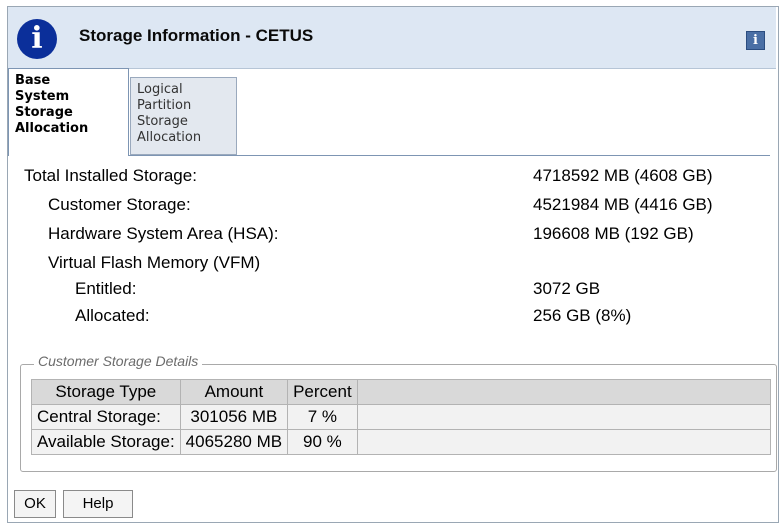 This screenshot has height=529, width=784. Describe the element at coordinates (234, 417) in the screenshot. I see `table-cell-amount: 301056 MB` at that location.